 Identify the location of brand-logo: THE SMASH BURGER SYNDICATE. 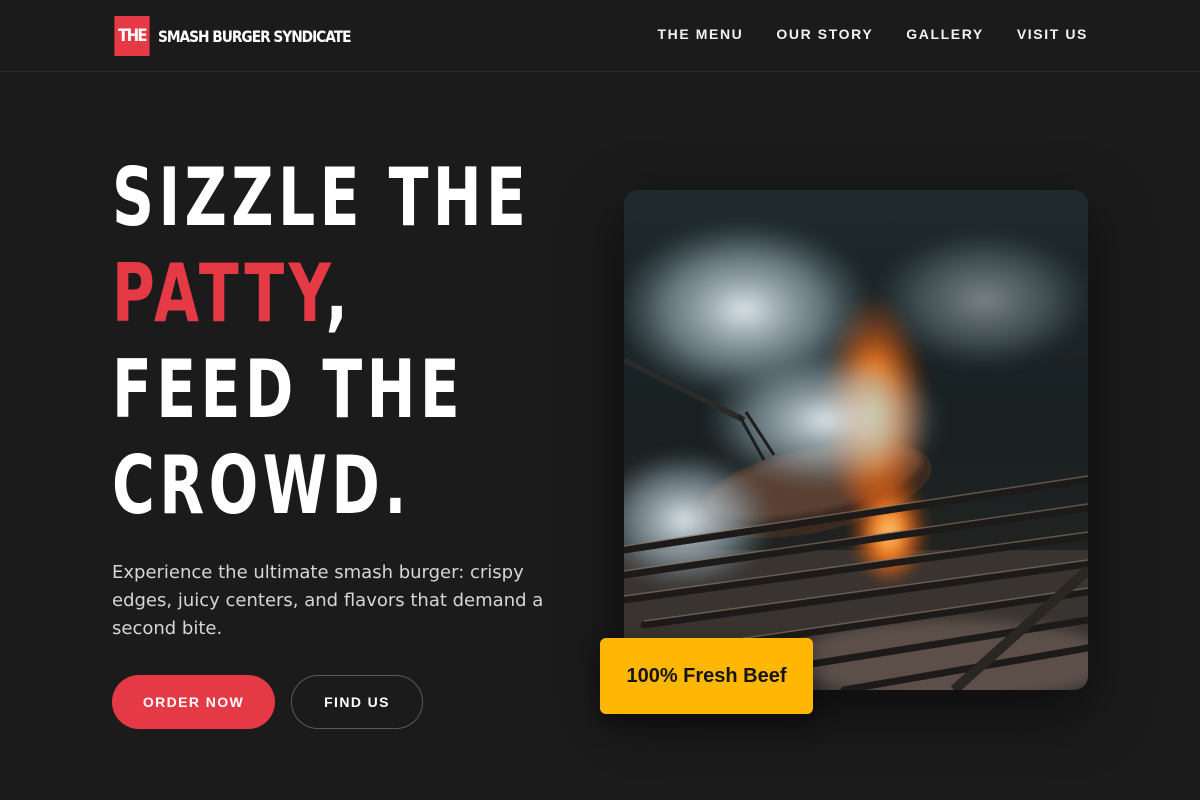
(247, 36).